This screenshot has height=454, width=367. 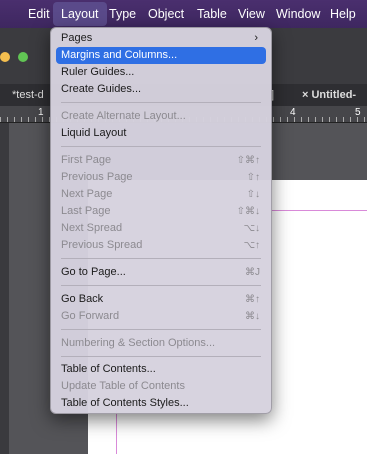 I want to click on menu-item-label: Go Forward, so click(x=90, y=316).